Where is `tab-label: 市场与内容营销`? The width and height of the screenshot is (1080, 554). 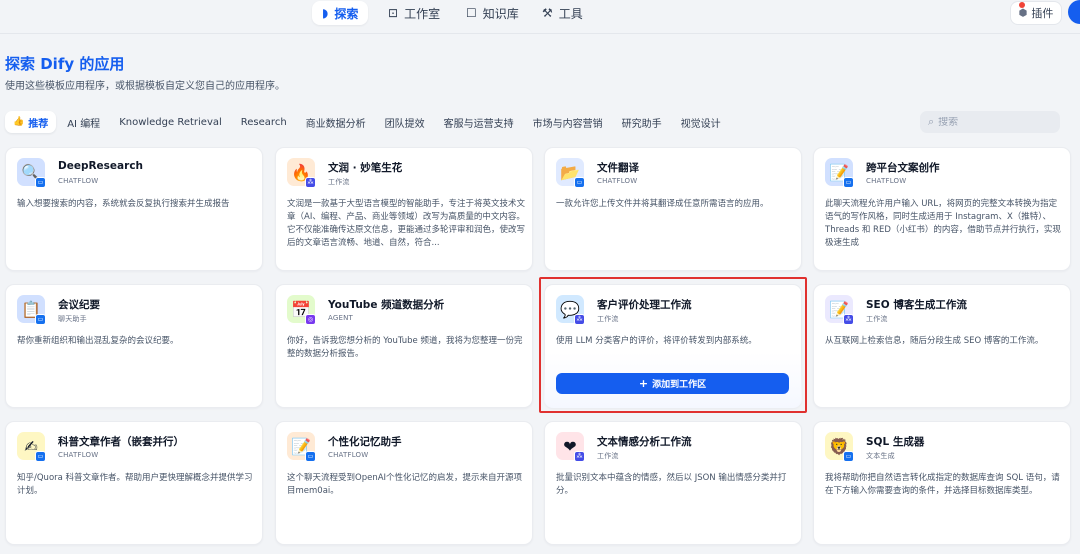 tab-label: 市场与内容营销 is located at coordinates (567, 124).